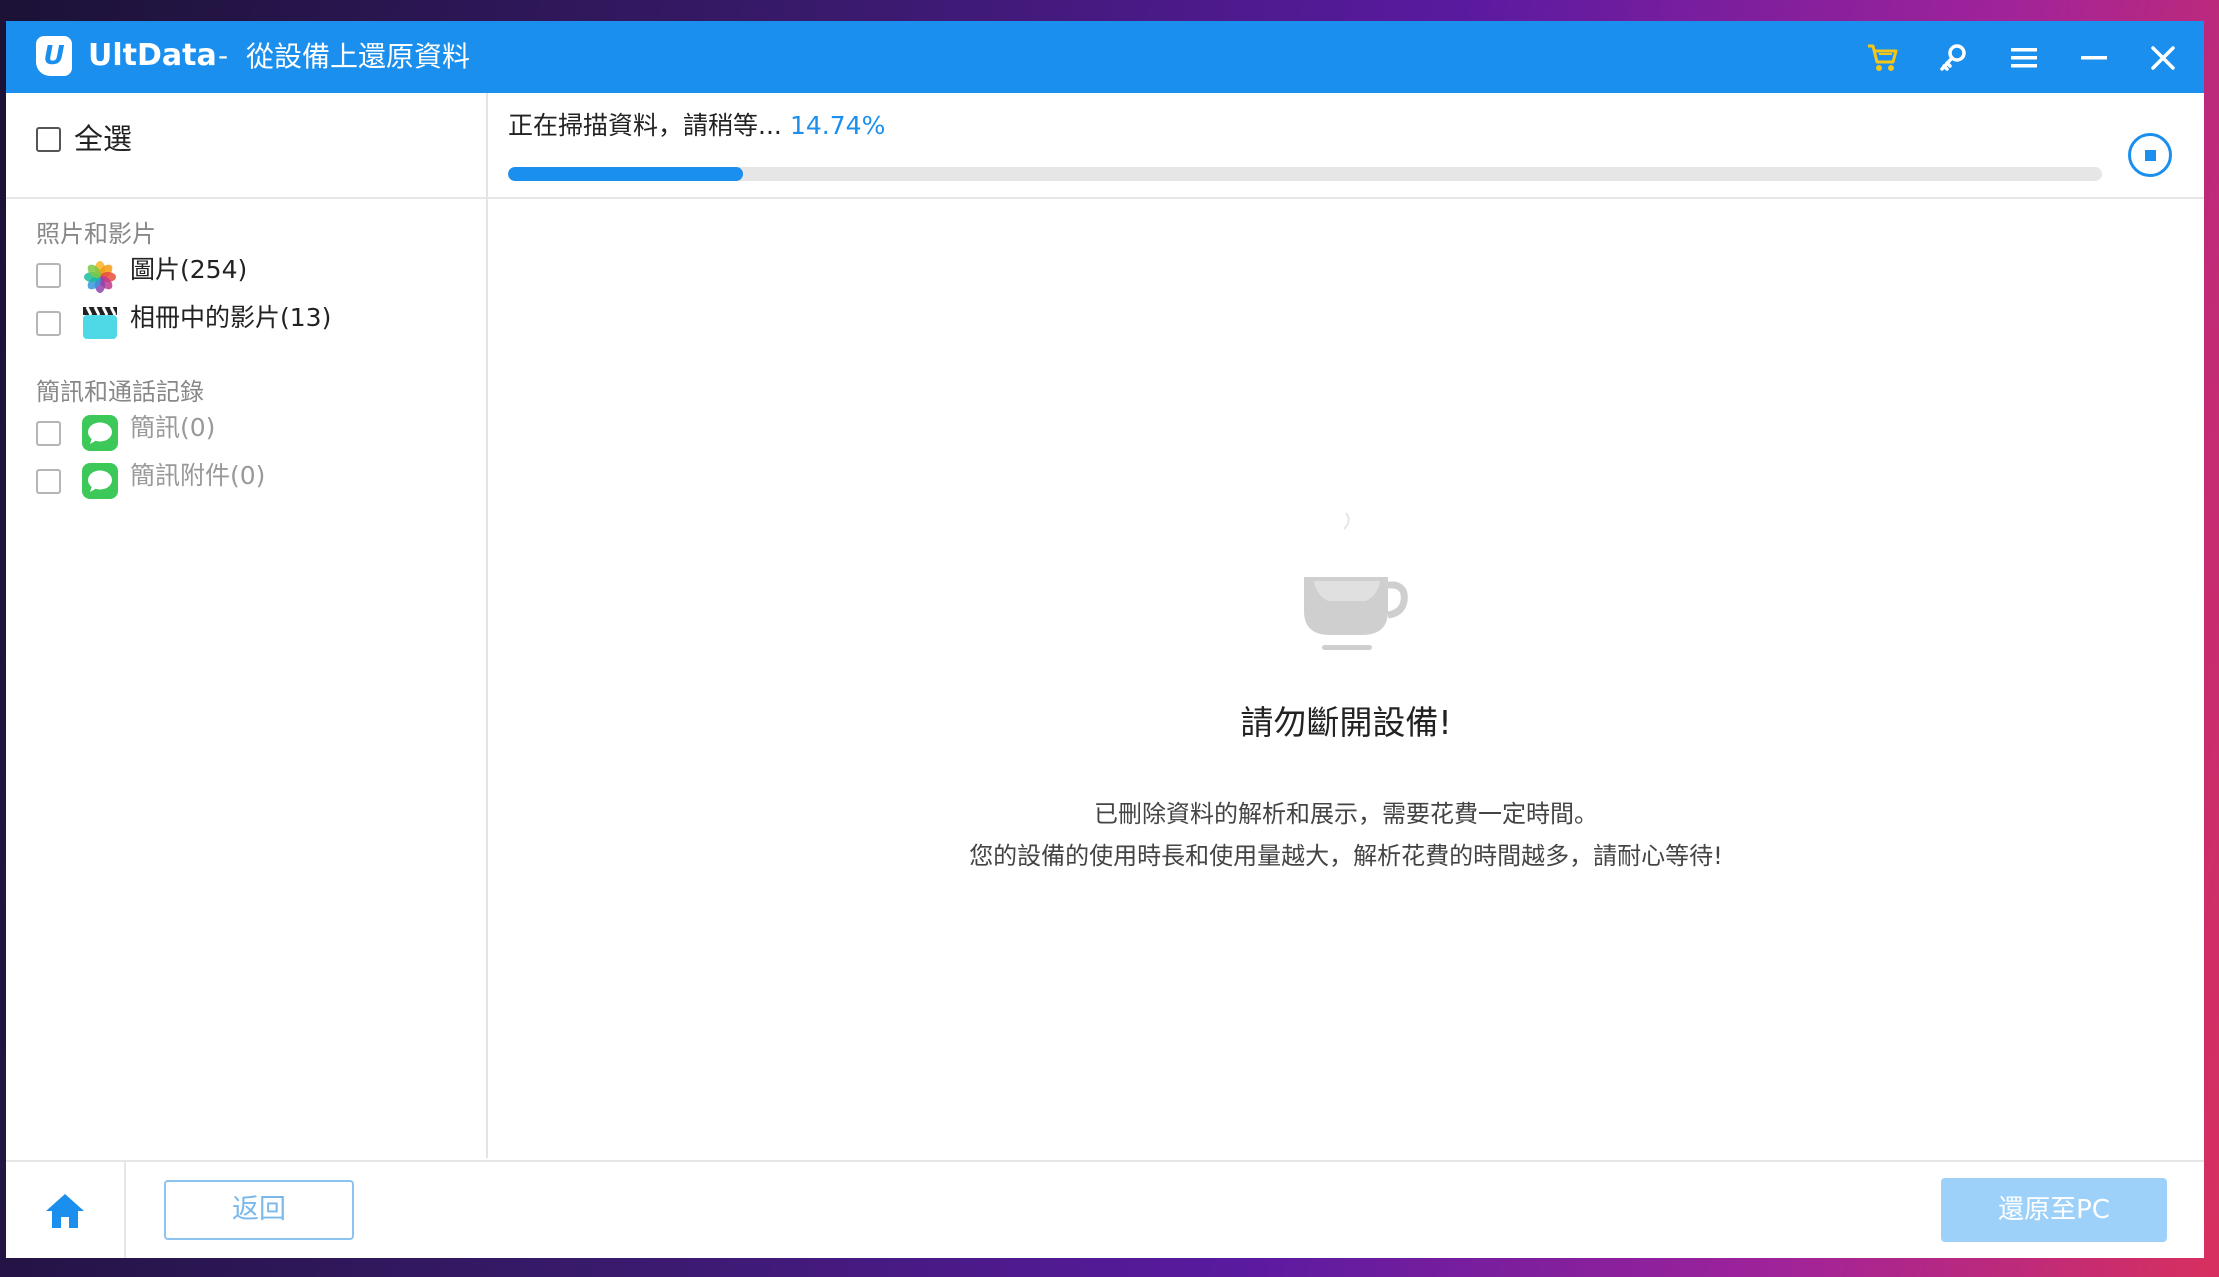  Describe the element at coordinates (48, 275) in the screenshot. I see `photos-checkbox` at that location.